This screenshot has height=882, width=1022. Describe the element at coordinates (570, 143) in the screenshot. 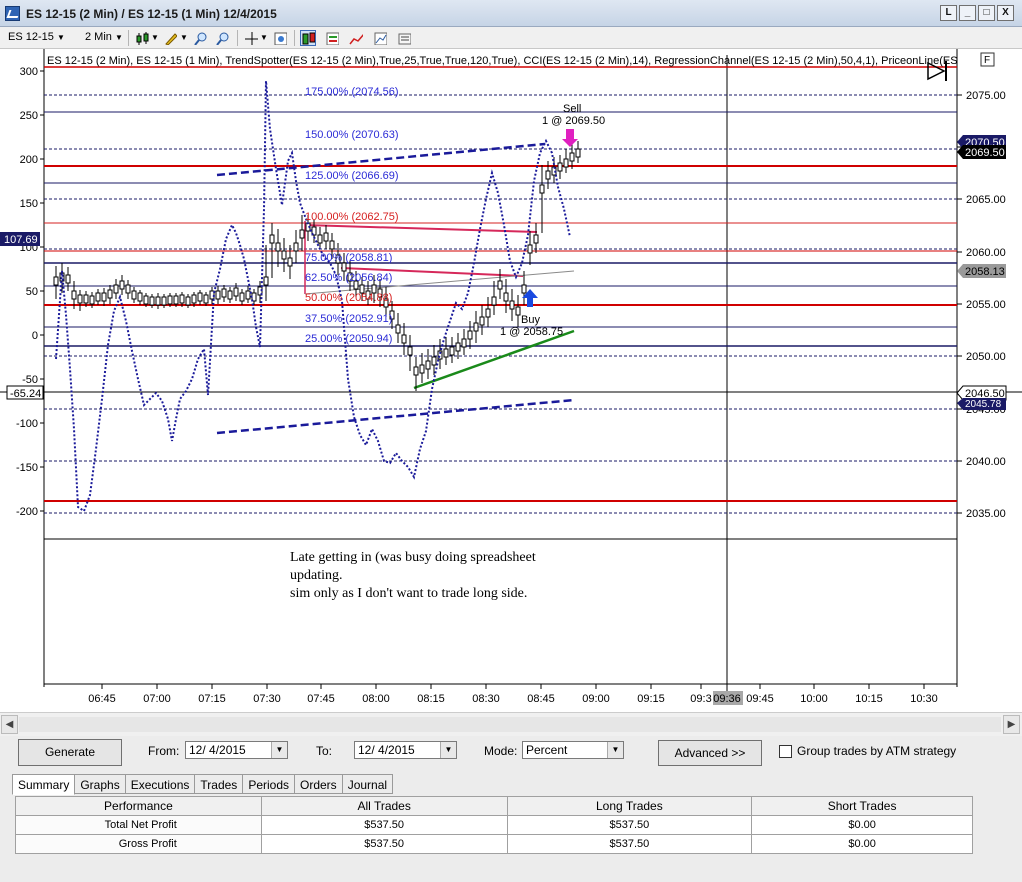

I see `sell-arrow-head-icon` at that location.